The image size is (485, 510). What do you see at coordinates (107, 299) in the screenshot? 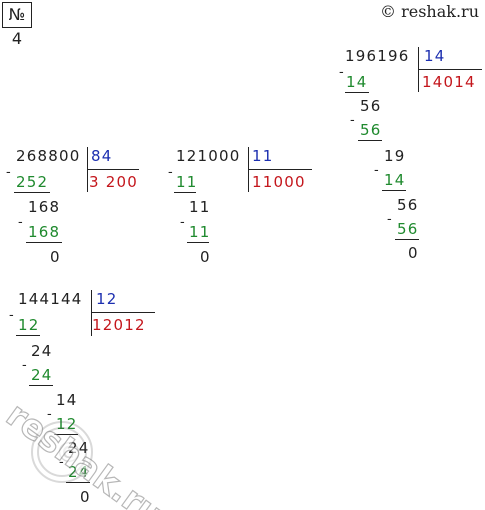
I see `divisor: 12` at bounding box center [107, 299].